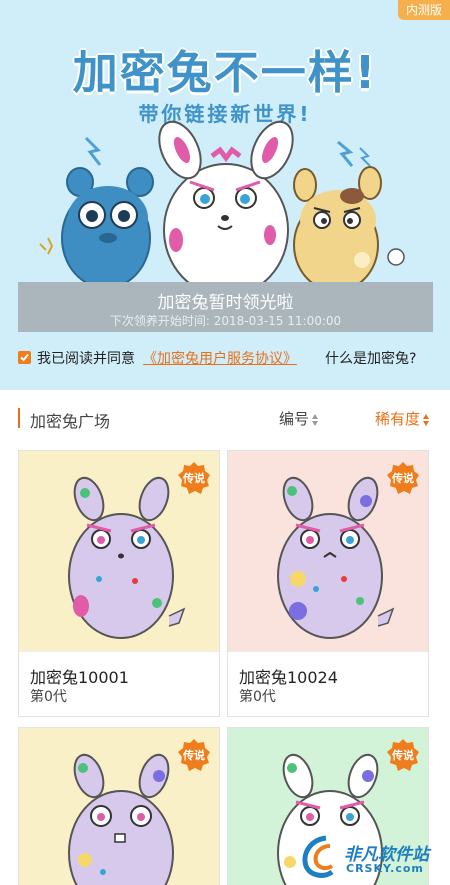 The height and width of the screenshot is (885, 450). Describe the element at coordinates (318, 856) in the screenshot. I see `crsky-logo-icon` at that location.